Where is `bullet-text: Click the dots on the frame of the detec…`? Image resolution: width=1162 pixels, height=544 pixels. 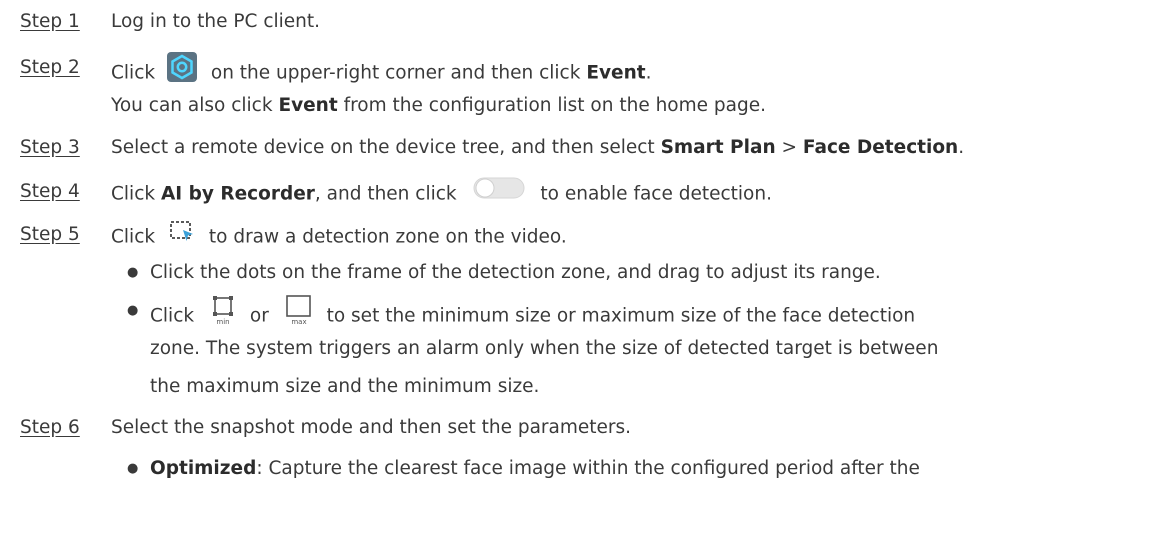
bullet-text: Click the dots on the frame of the detec… is located at coordinates (515, 272).